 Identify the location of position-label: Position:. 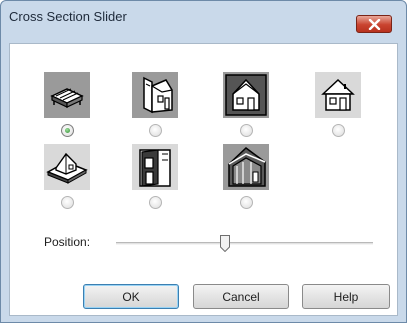
(67, 242).